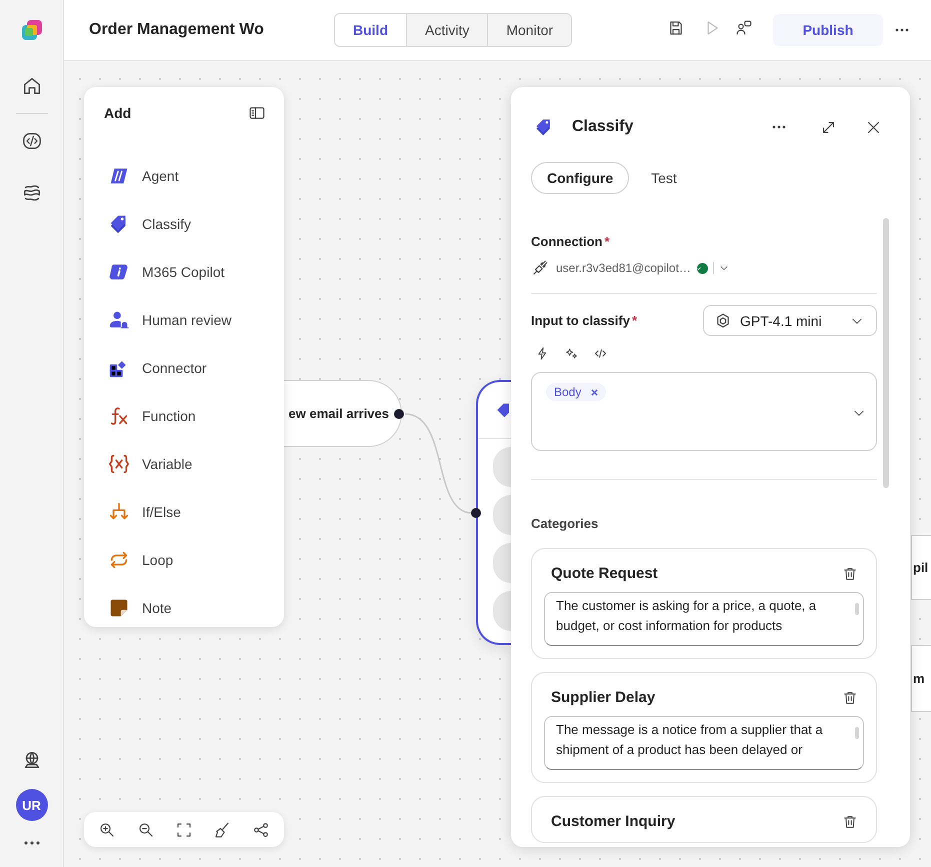 The image size is (931, 867). What do you see at coordinates (704, 743) in the screenshot?
I see `description-field: The message is a notice from a supplier that a shipment of a product has been delayed or` at bounding box center [704, 743].